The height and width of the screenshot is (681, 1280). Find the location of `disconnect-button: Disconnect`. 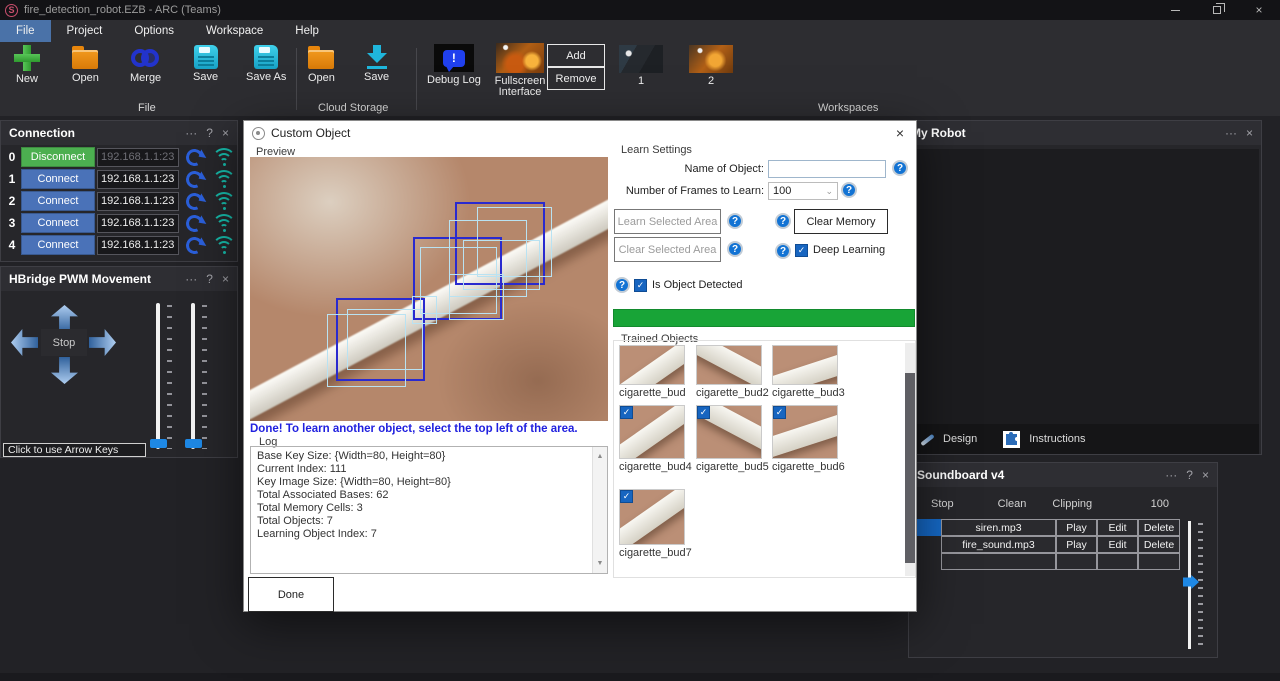

disconnect-button: Disconnect is located at coordinates (58, 157).